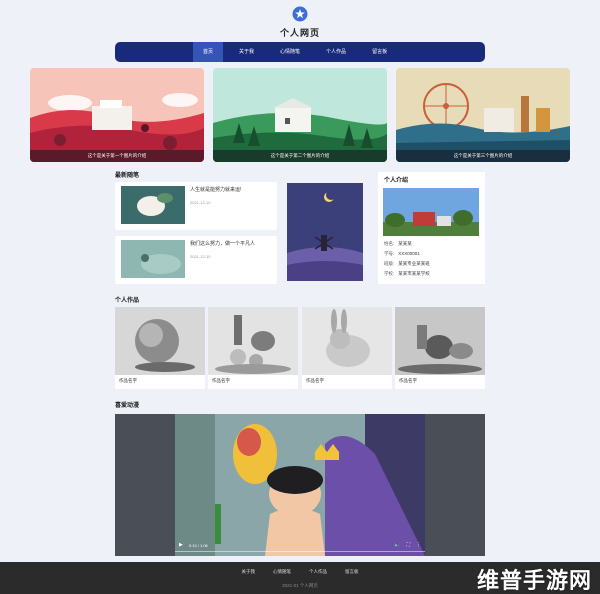 The image size is (600, 594). I want to click on flower-icon, so click(300, 14).